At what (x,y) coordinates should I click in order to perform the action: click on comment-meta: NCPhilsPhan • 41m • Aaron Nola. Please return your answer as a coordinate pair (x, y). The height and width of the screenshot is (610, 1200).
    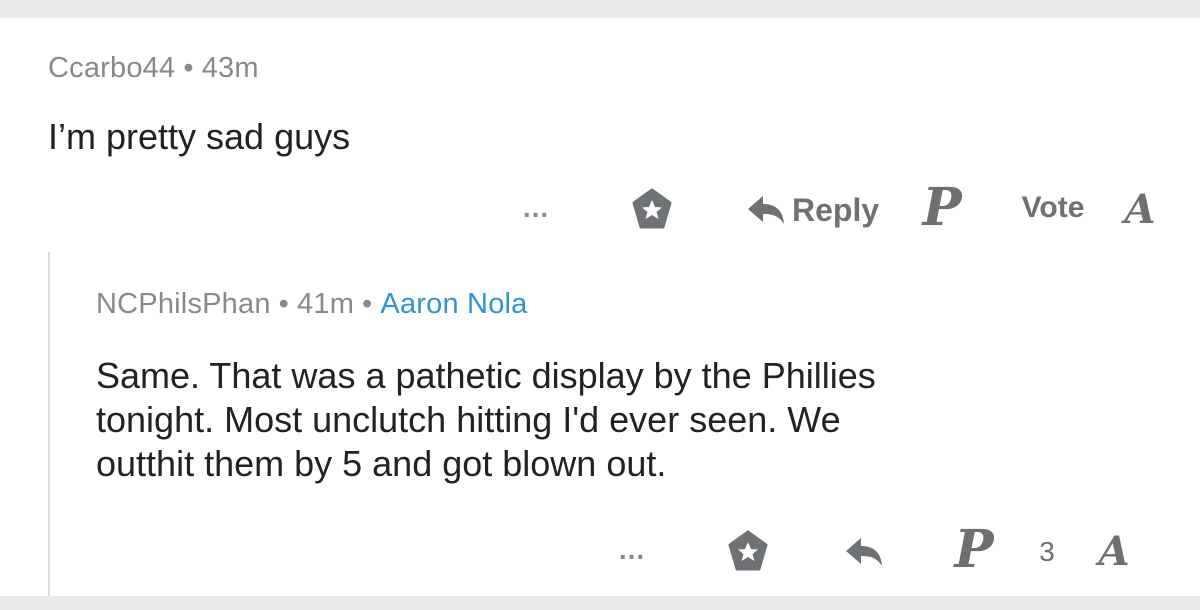
    Looking at the image, I should click on (312, 304).